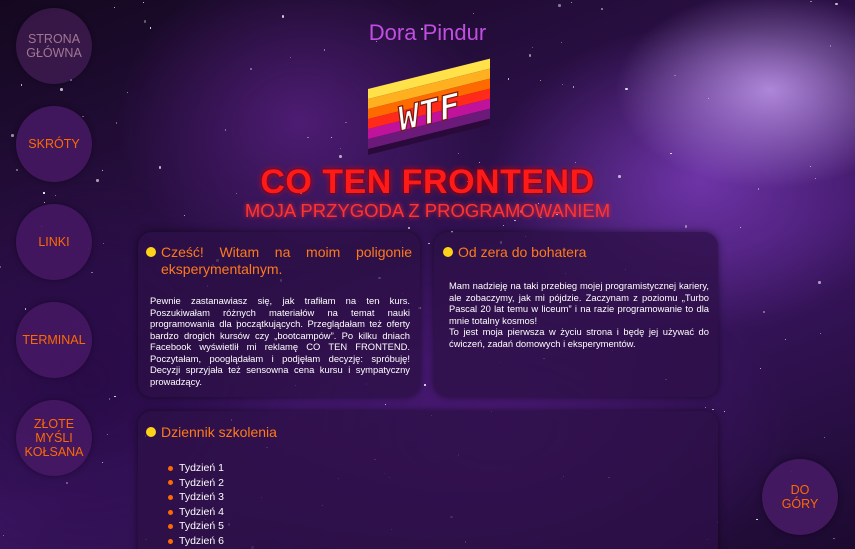 This screenshot has height=549, width=855. I want to click on week-link: Tydzień 3, so click(196, 497).